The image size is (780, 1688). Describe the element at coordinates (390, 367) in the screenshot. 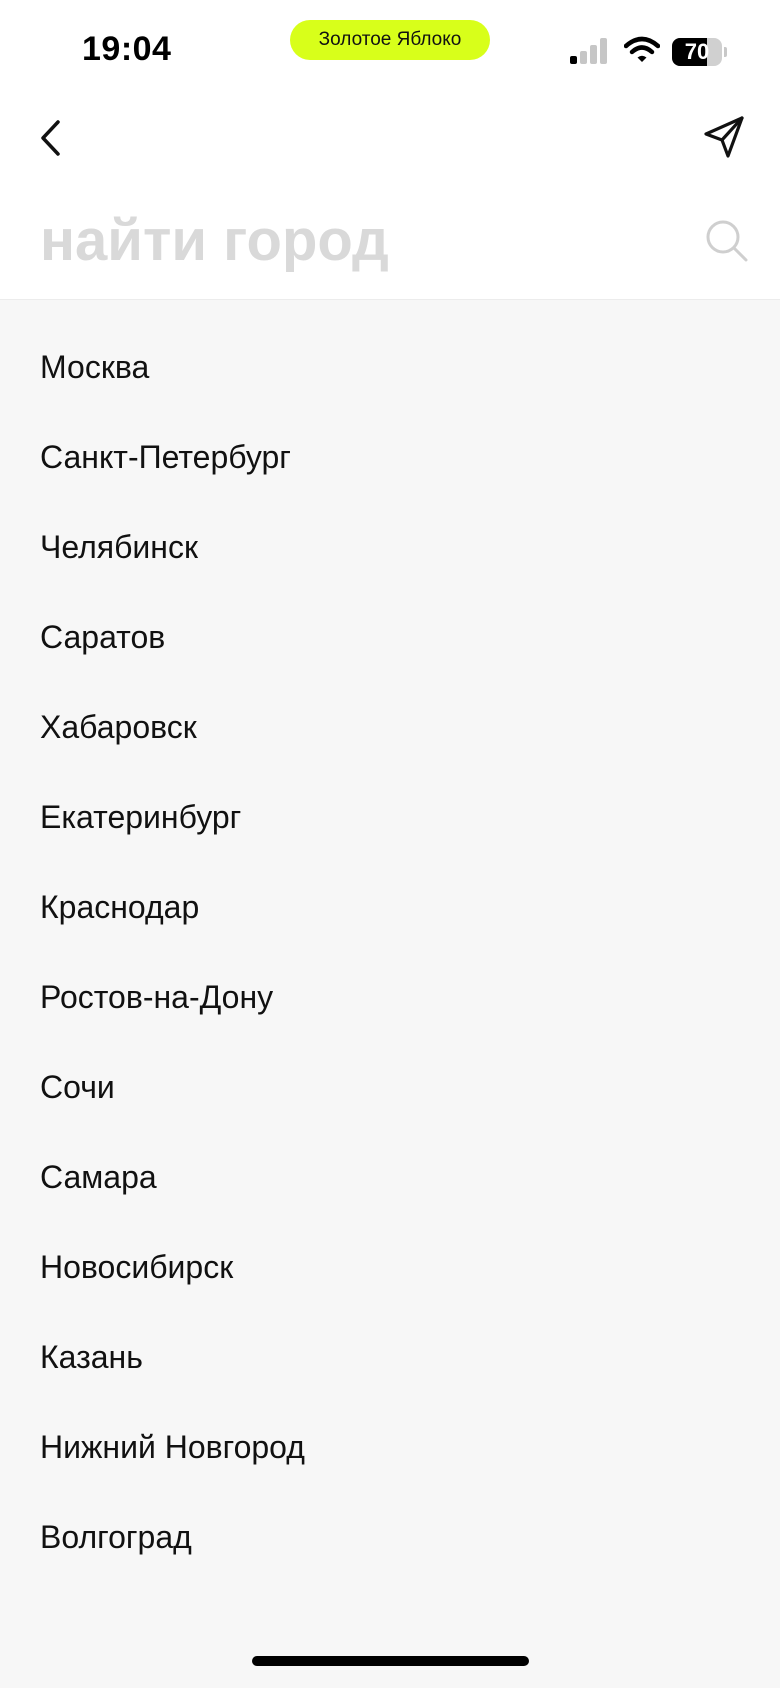

I see `city-list-item: Москва` at that location.